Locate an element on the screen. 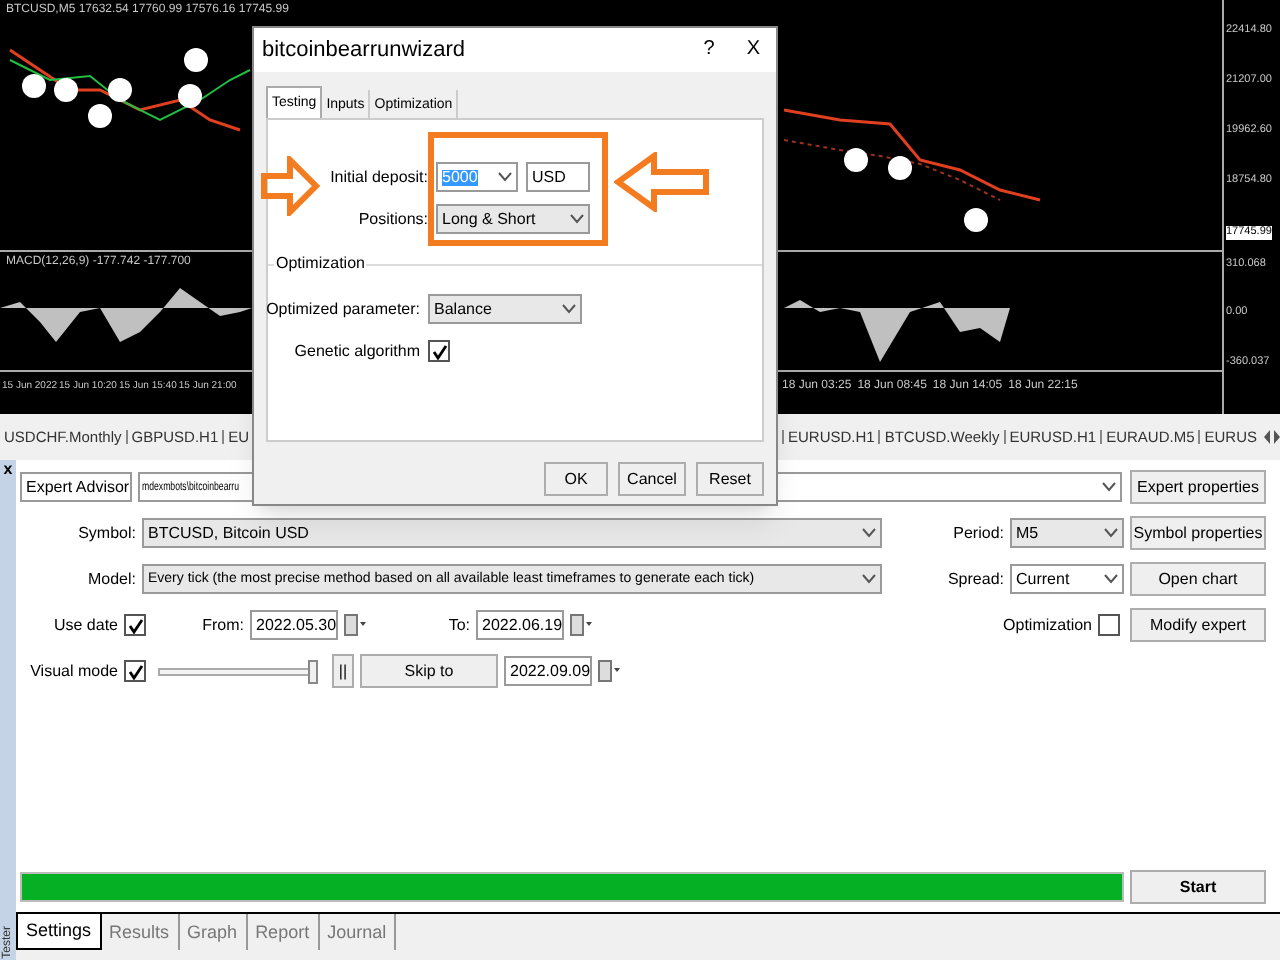  field-label: Visual mode is located at coordinates (74, 671).